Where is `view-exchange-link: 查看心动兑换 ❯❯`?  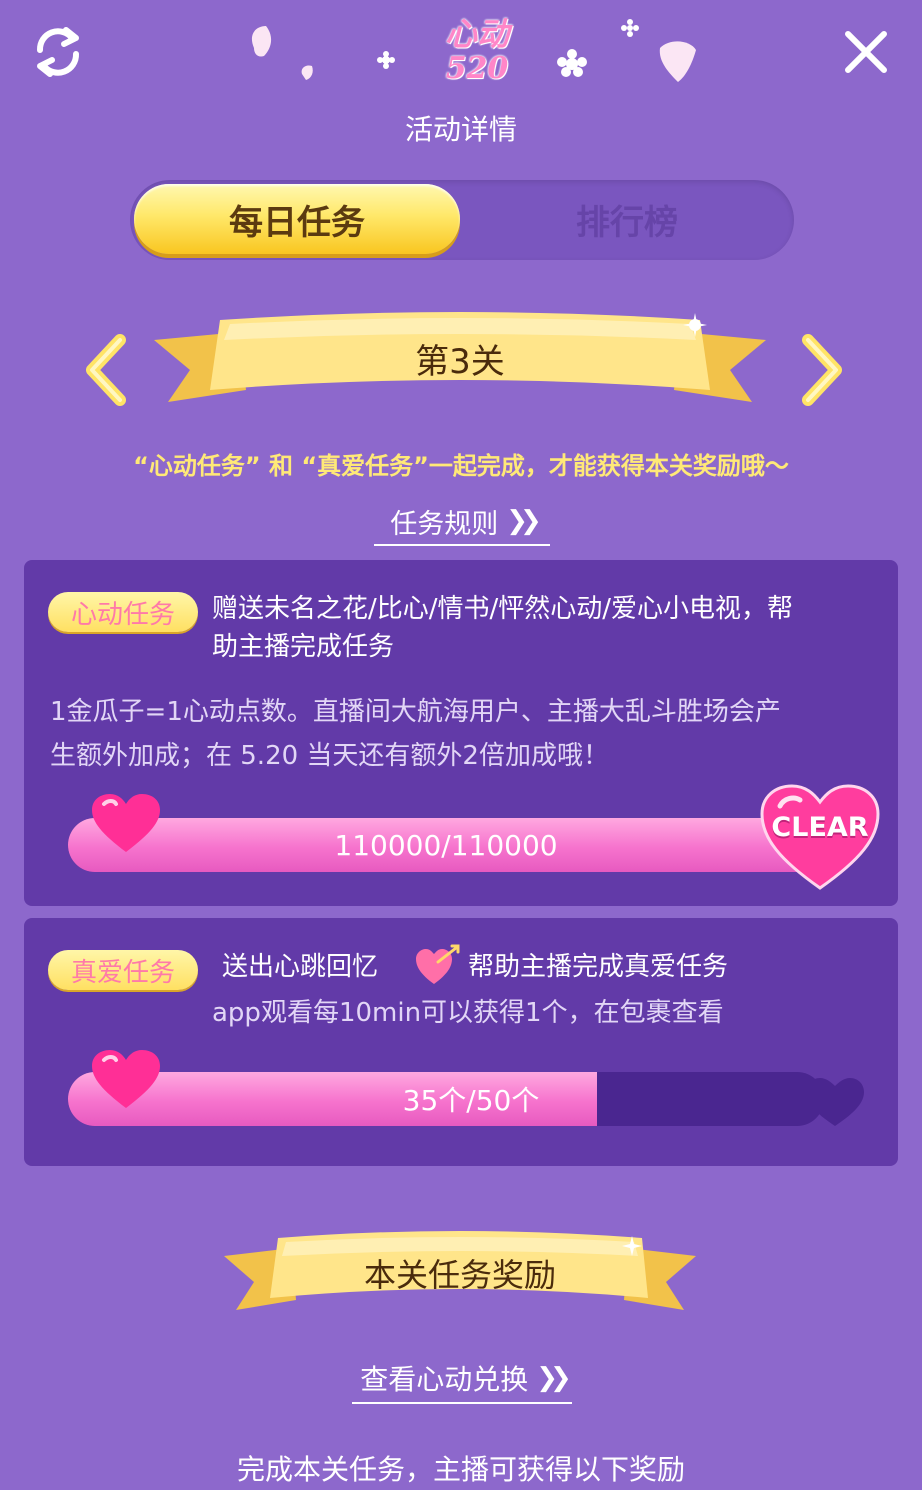
view-exchange-link: 查看心动兑换 ❯❯ is located at coordinates (462, 1379).